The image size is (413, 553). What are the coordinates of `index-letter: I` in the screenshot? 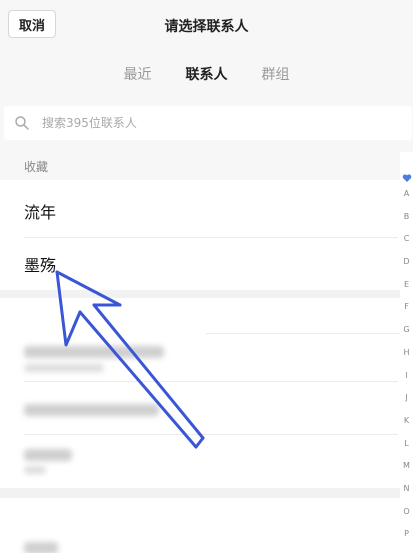 It's located at (406, 376).